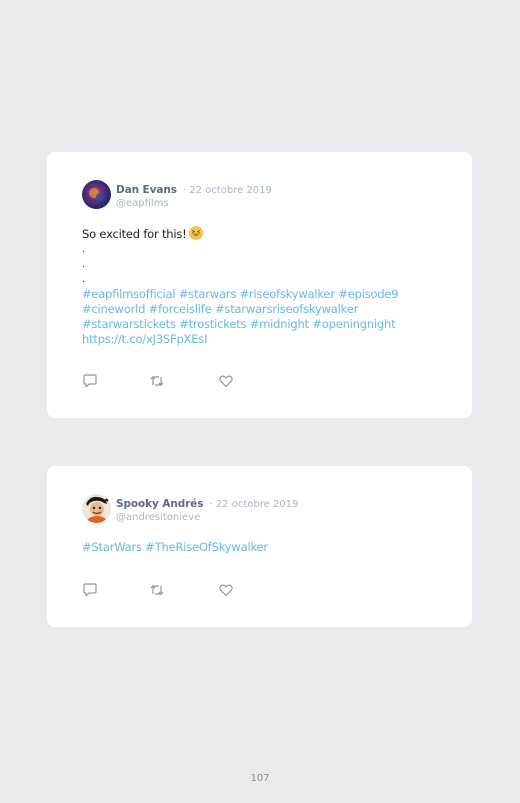  I want to click on tweet-header: Dan Evans · 22 octobre 2019 @eapfilms, so click(194, 195).